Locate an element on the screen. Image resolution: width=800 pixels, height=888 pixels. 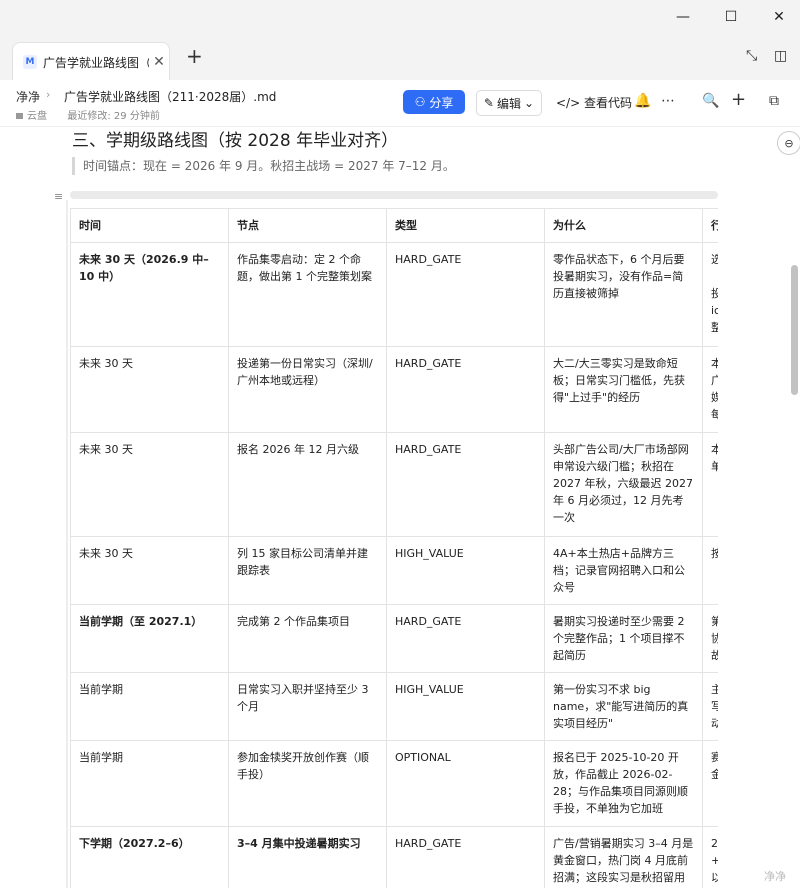
node-cell: 3–4 月集中投递暑期实习 is located at coordinates (307, 857).